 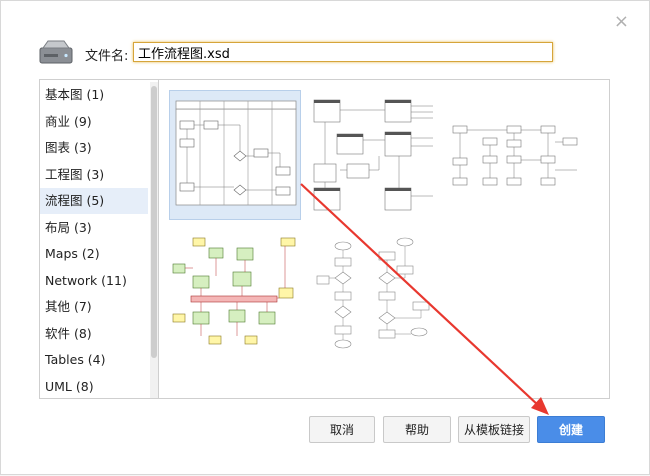 I want to click on category-item: Maps (2), so click(x=94, y=254).